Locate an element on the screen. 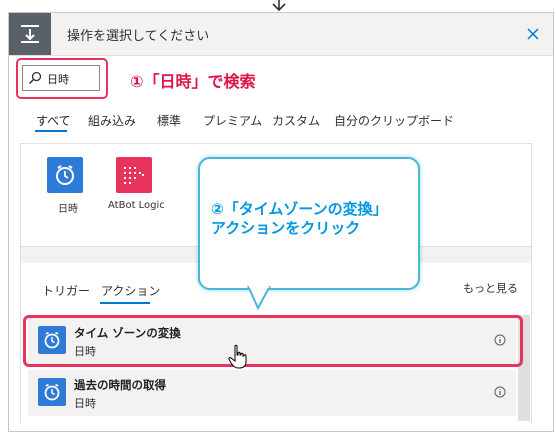 This screenshot has height=432, width=556. search-highlight-frame is located at coordinates (62, 78).